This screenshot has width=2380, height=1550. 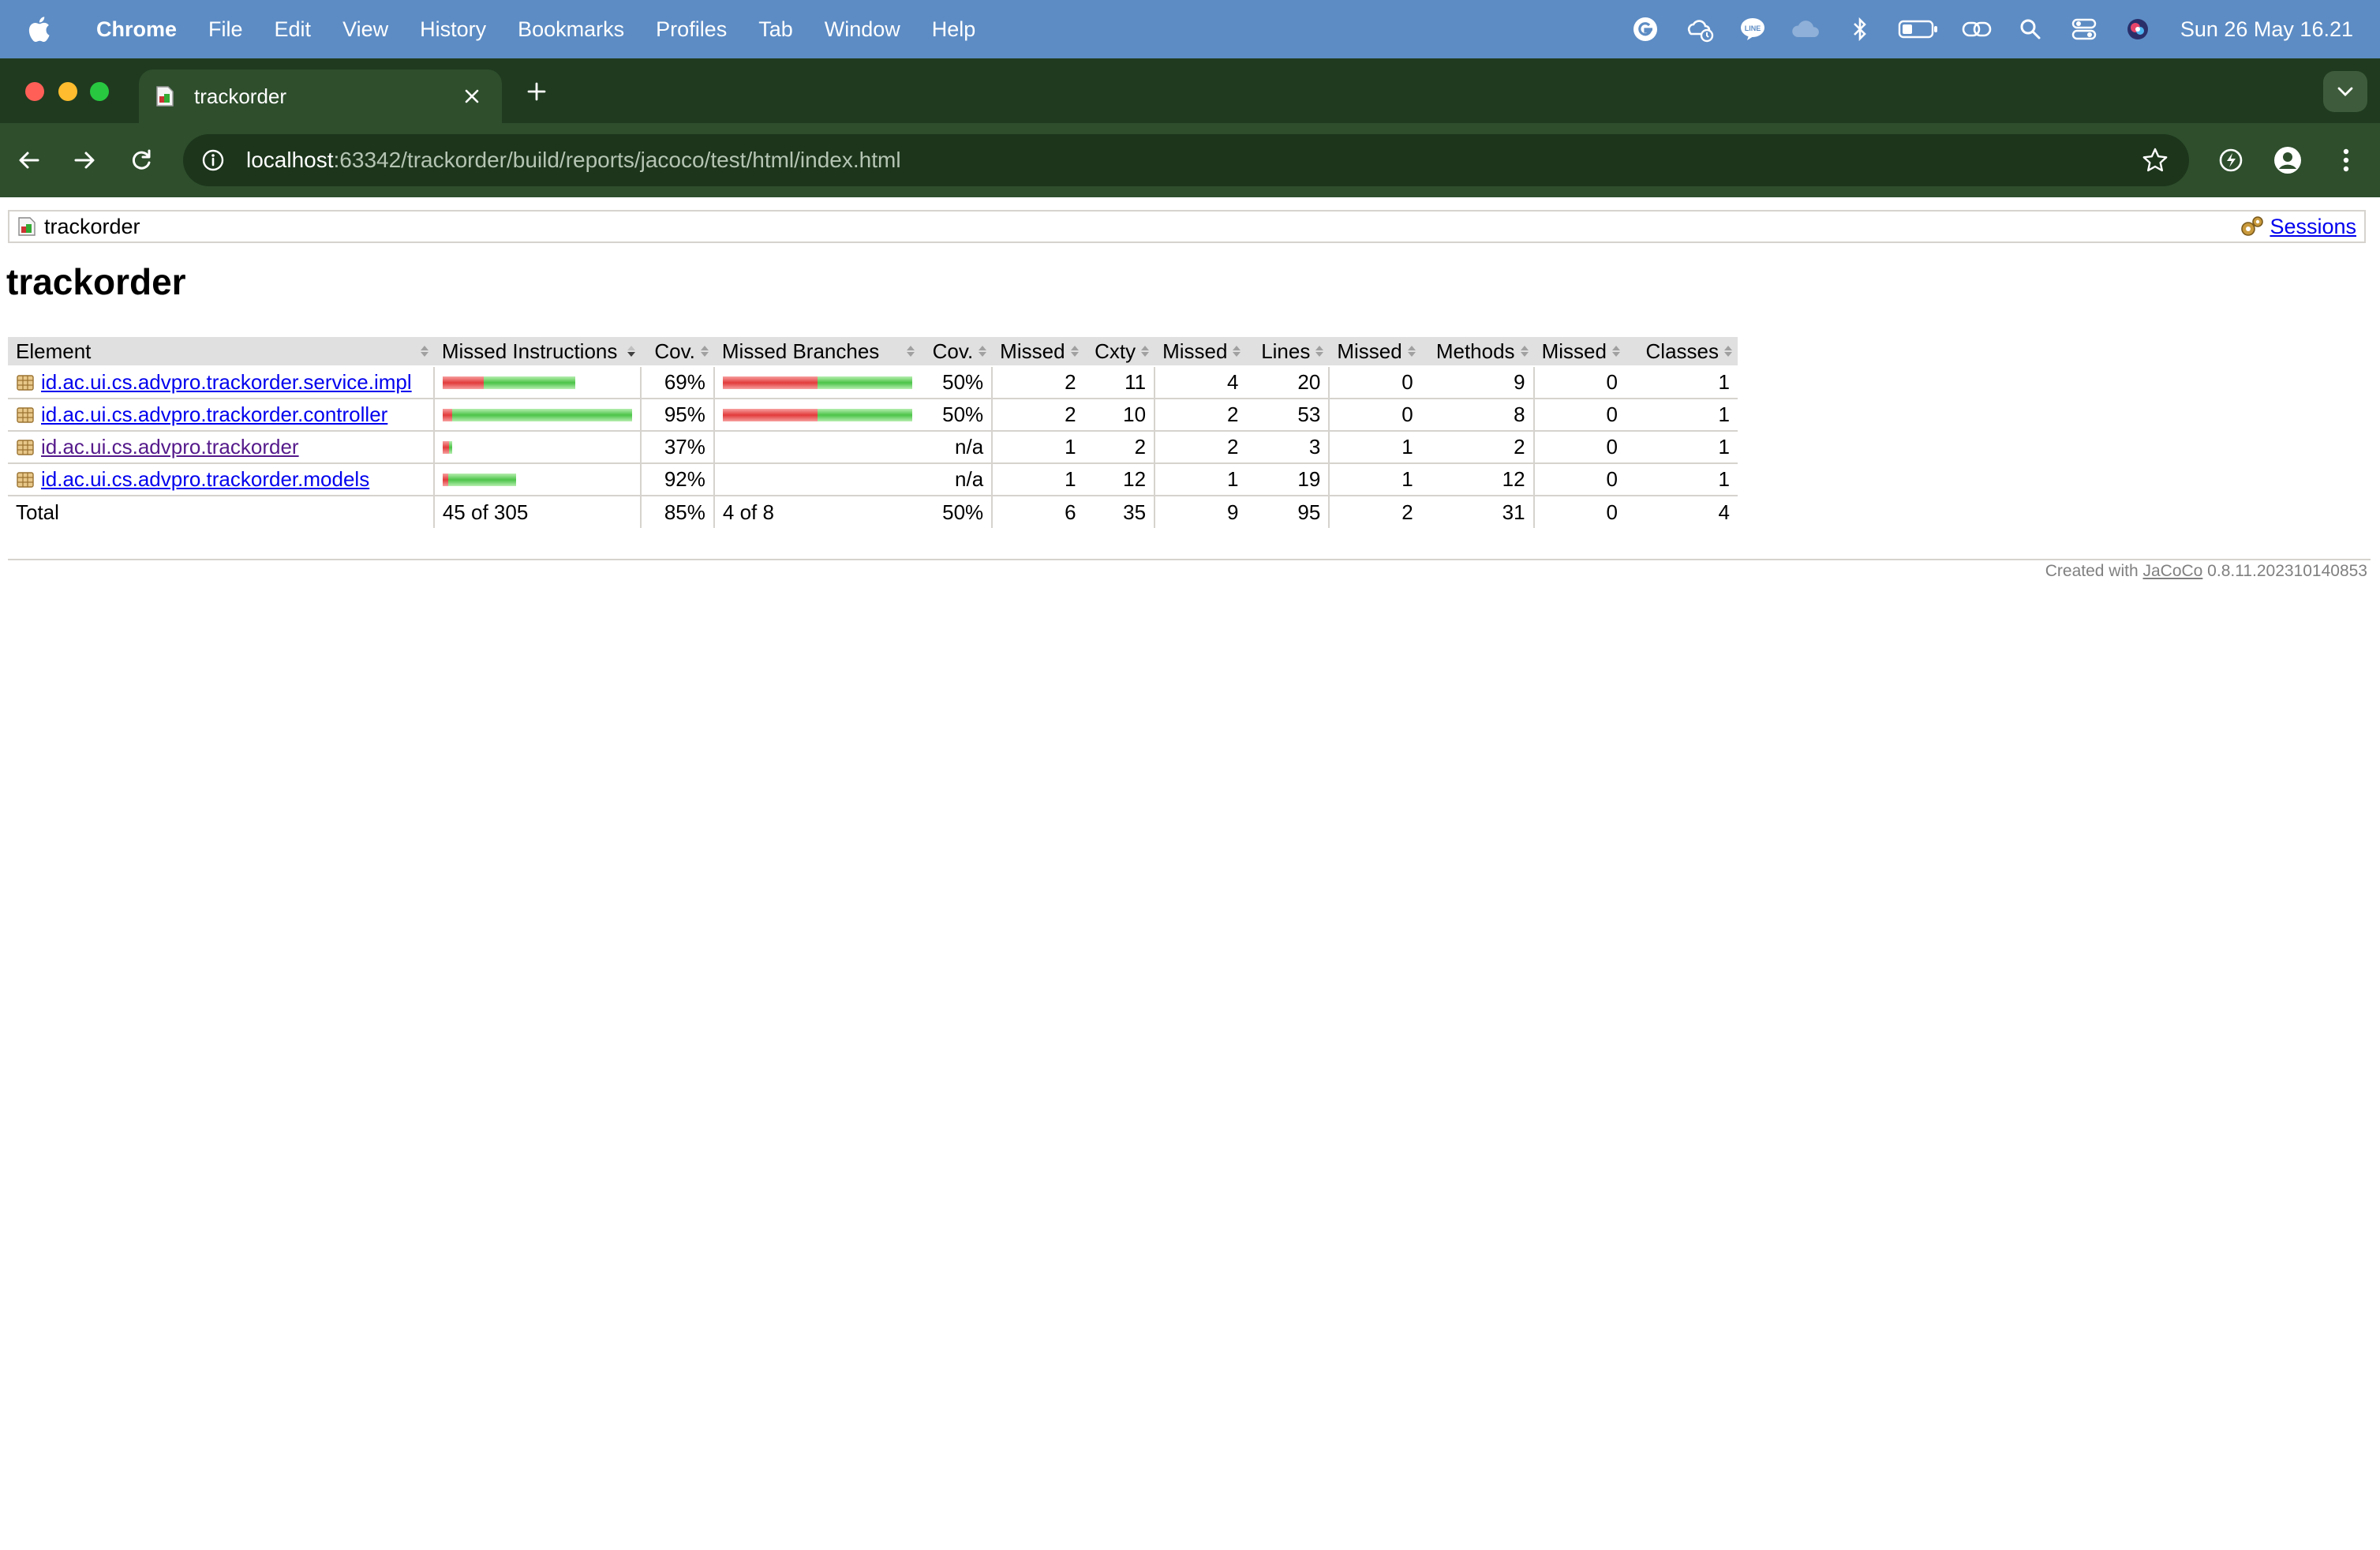 What do you see at coordinates (1119, 352) in the screenshot?
I see `header-cxty: Cxty` at bounding box center [1119, 352].